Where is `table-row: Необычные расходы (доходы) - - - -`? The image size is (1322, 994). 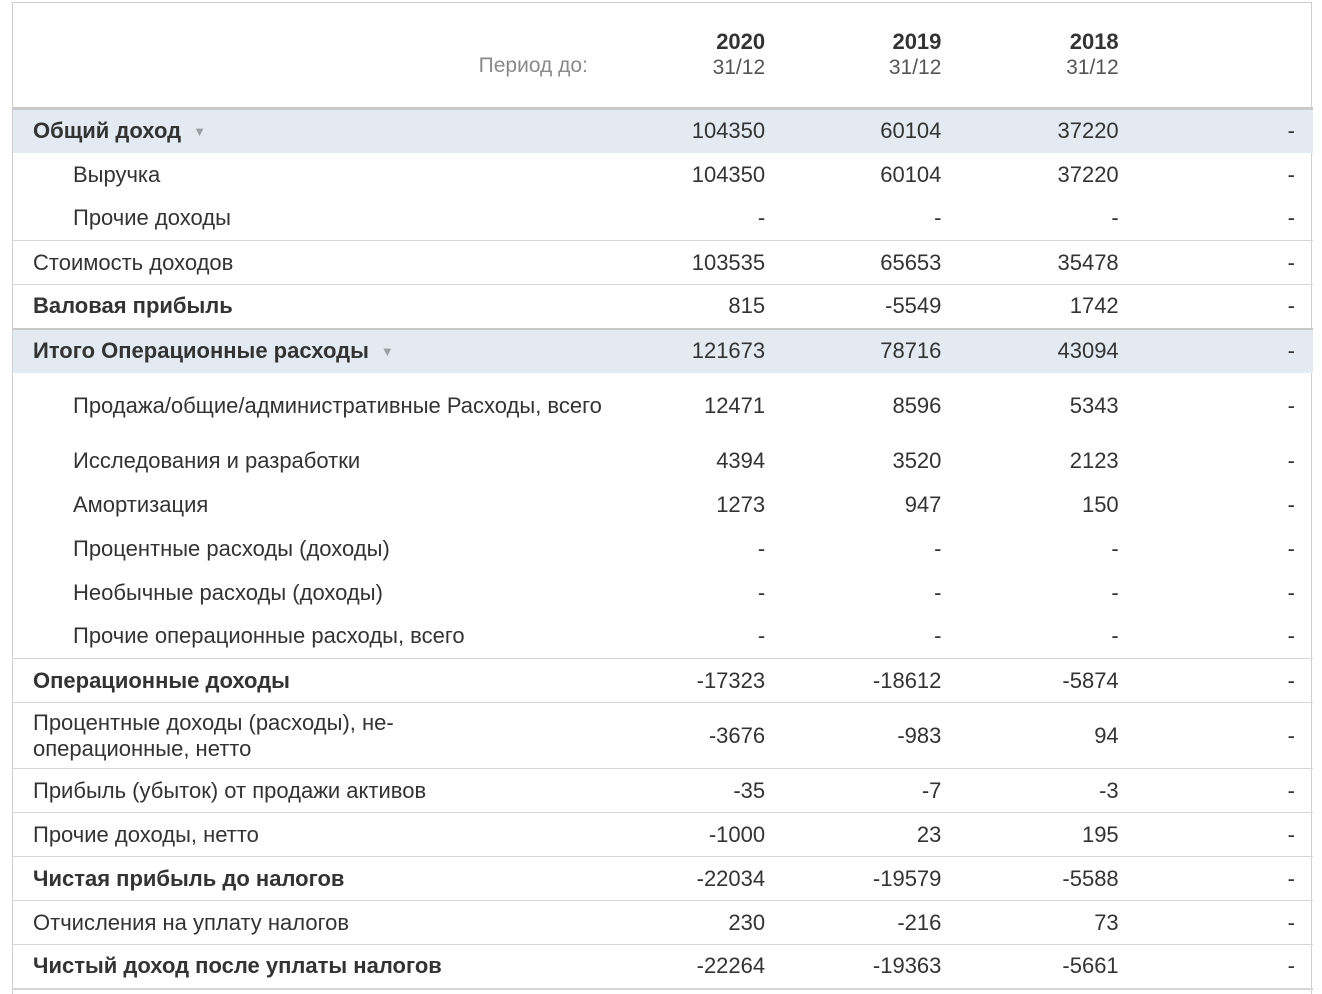
table-row: Необычные расходы (доходы) - - - - is located at coordinates (663, 593).